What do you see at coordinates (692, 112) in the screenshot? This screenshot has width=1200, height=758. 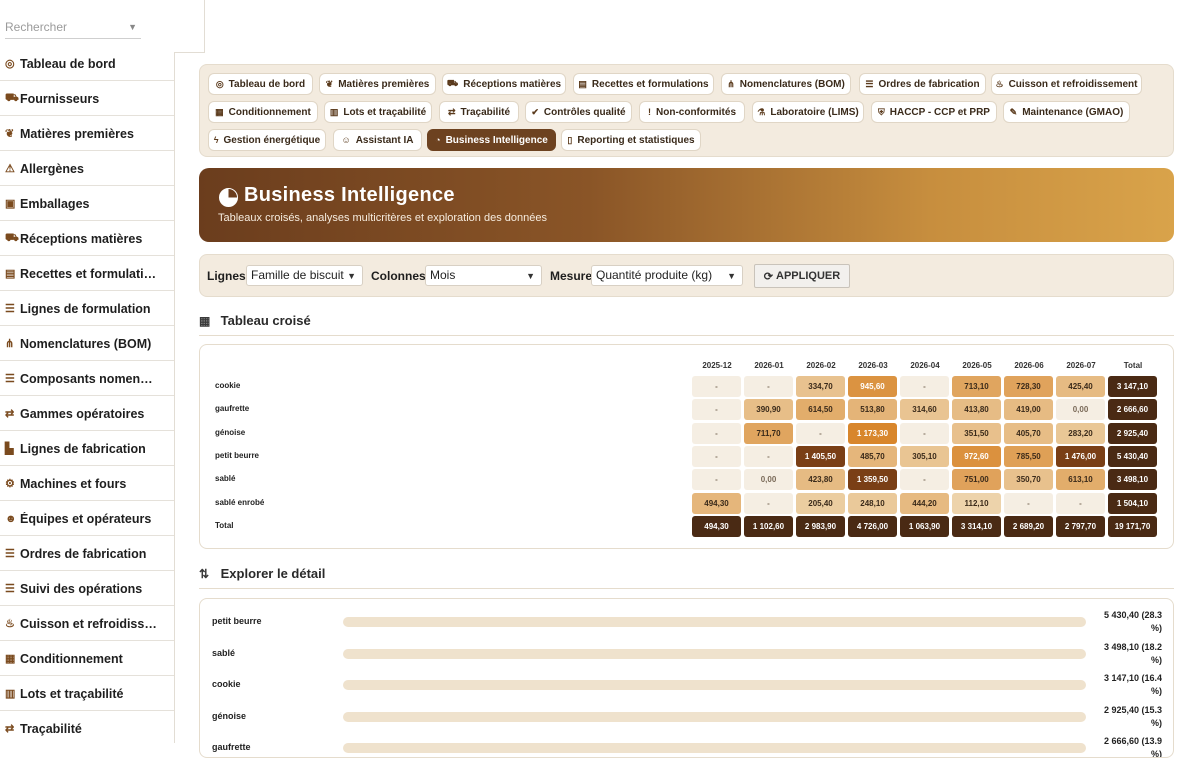 I see `tab-non-conformit-s: ! Non-conformités` at bounding box center [692, 112].